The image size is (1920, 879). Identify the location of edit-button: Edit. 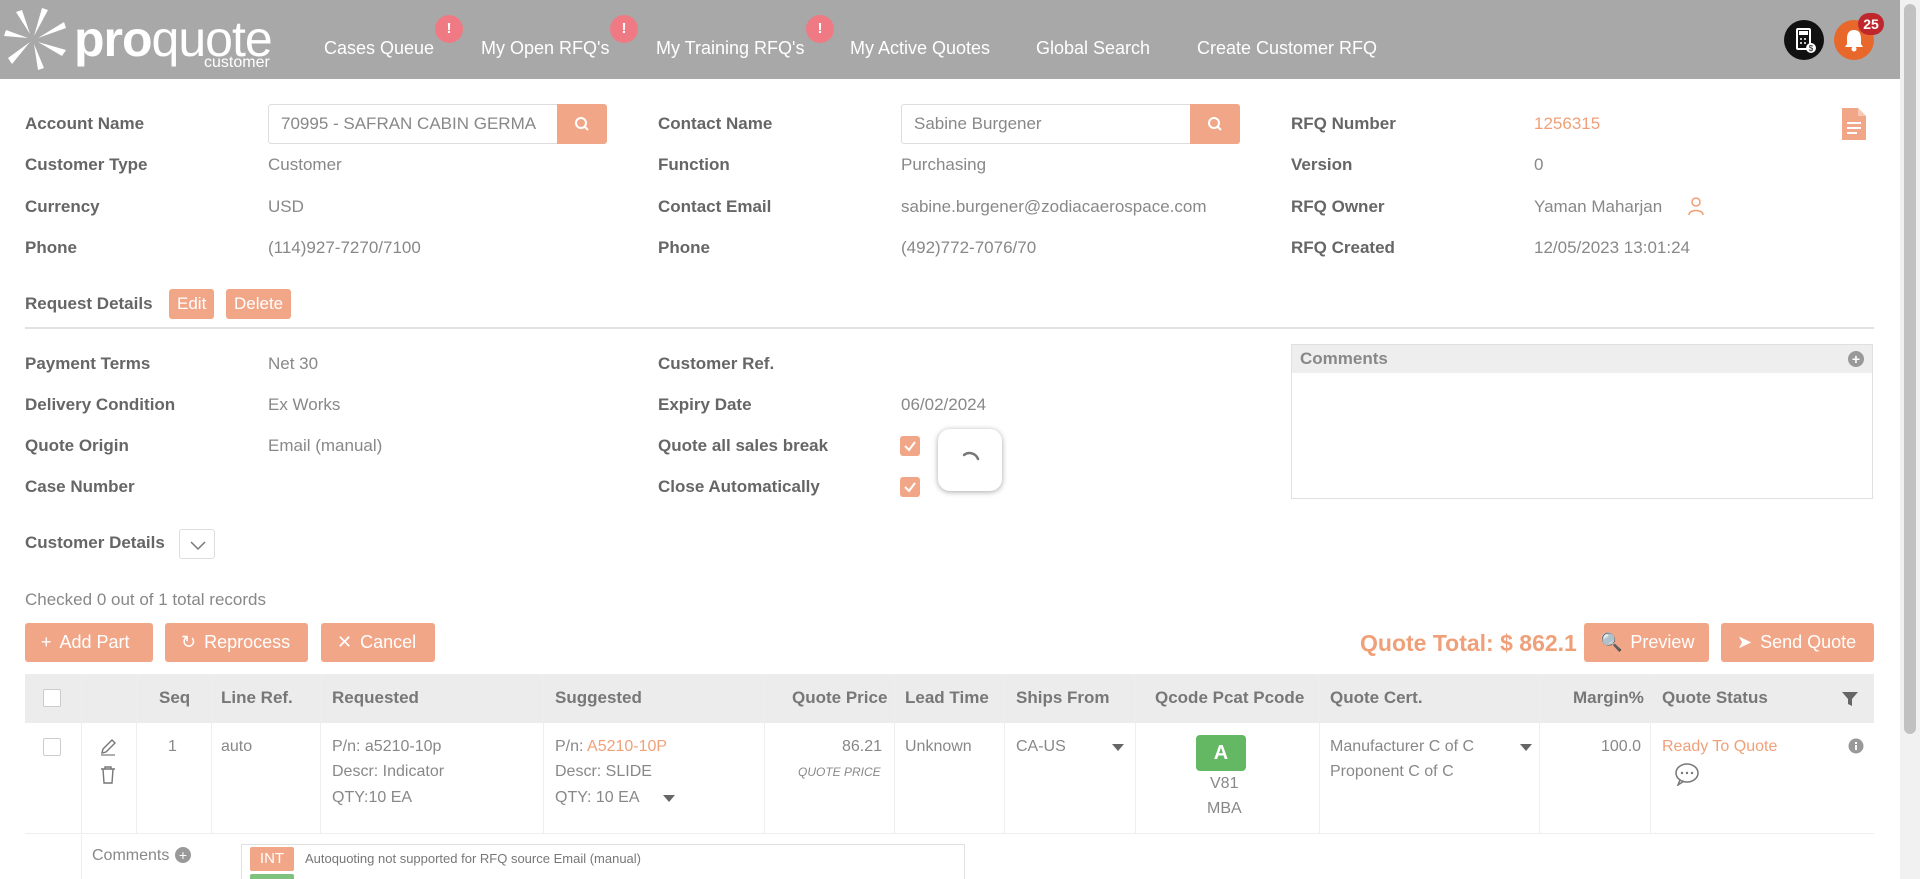
(192, 304).